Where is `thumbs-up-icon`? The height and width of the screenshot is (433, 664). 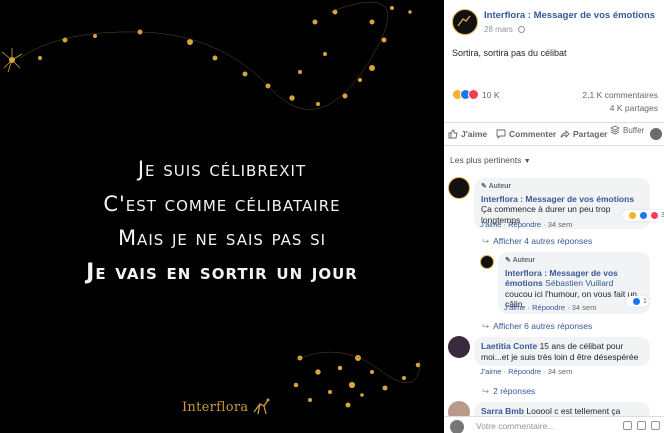 thumbs-up-icon is located at coordinates (453, 134).